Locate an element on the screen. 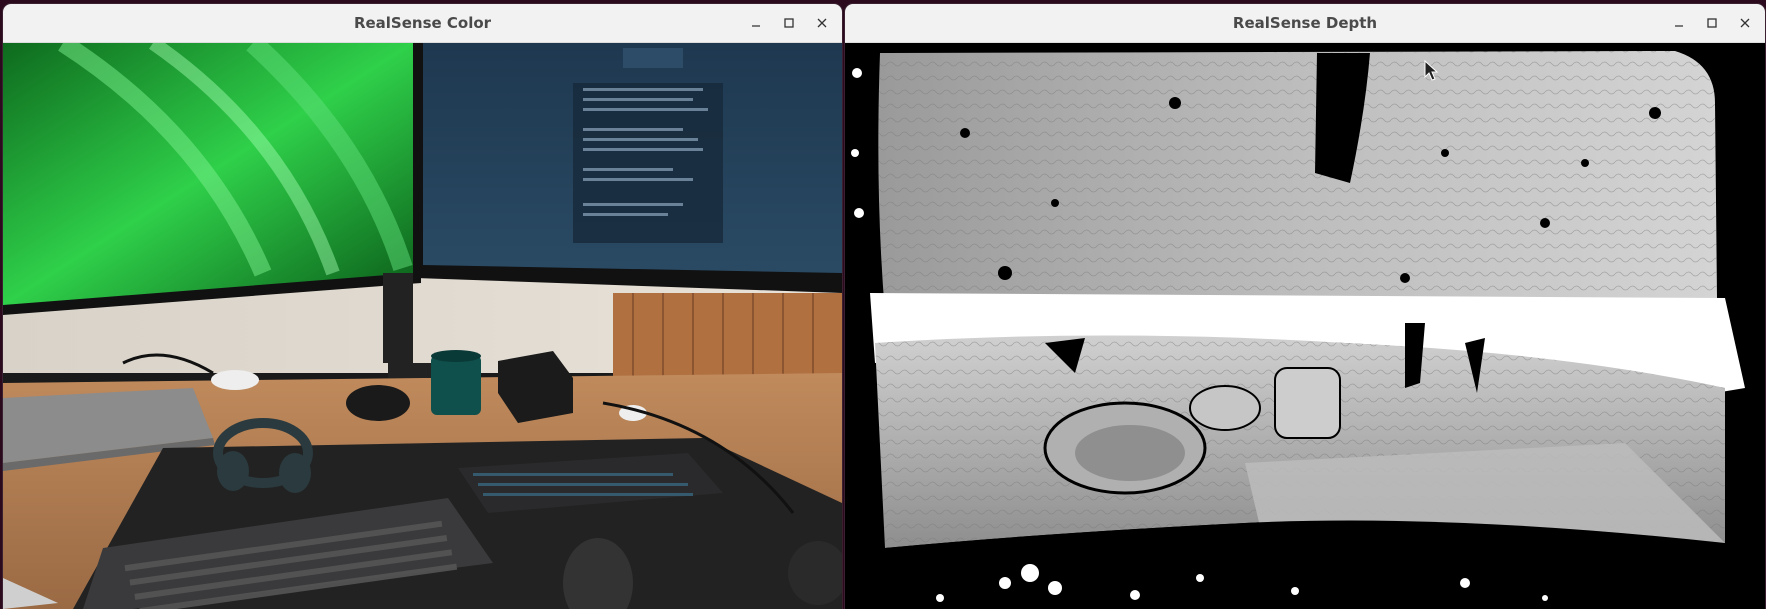  color-window-title: RealSense Color is located at coordinates (422, 23).